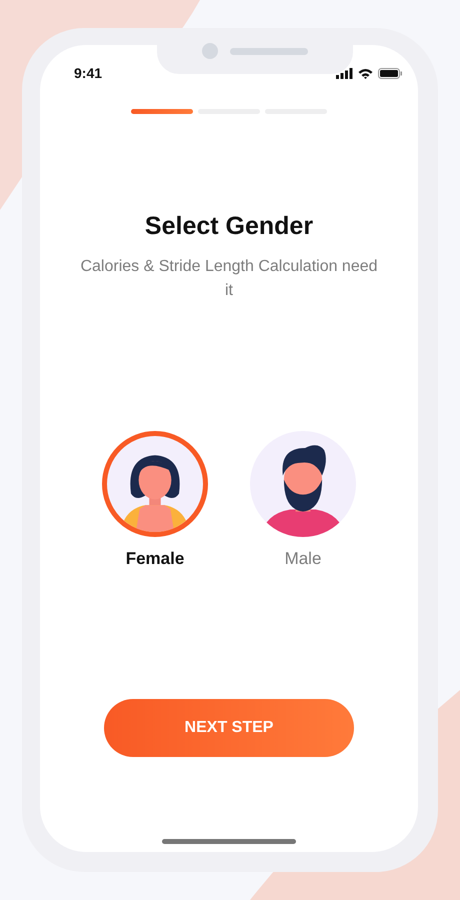  I want to click on wifi-icon, so click(365, 73).